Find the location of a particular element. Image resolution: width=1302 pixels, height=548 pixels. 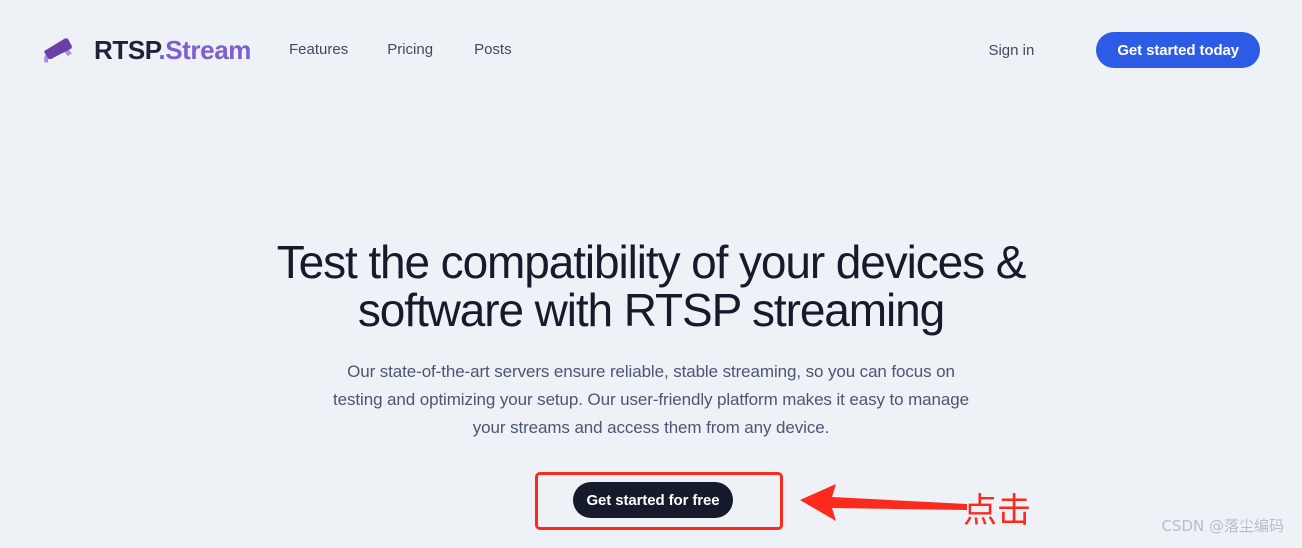

csdn-watermark: CSDN @落尘编码 is located at coordinates (1222, 526).